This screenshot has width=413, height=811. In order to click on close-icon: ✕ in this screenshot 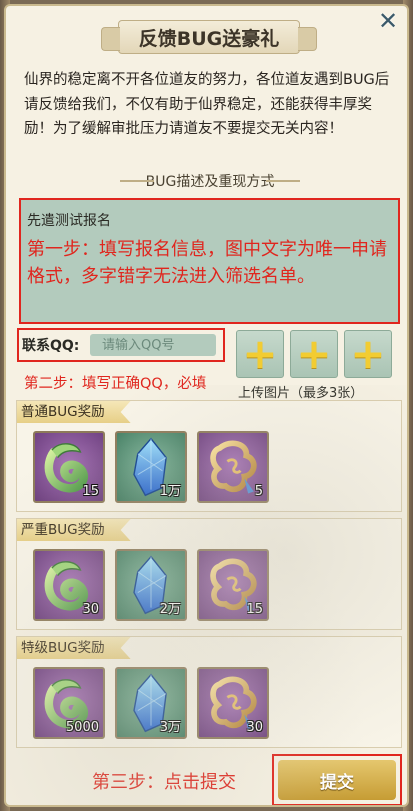, I will do `click(388, 21)`.